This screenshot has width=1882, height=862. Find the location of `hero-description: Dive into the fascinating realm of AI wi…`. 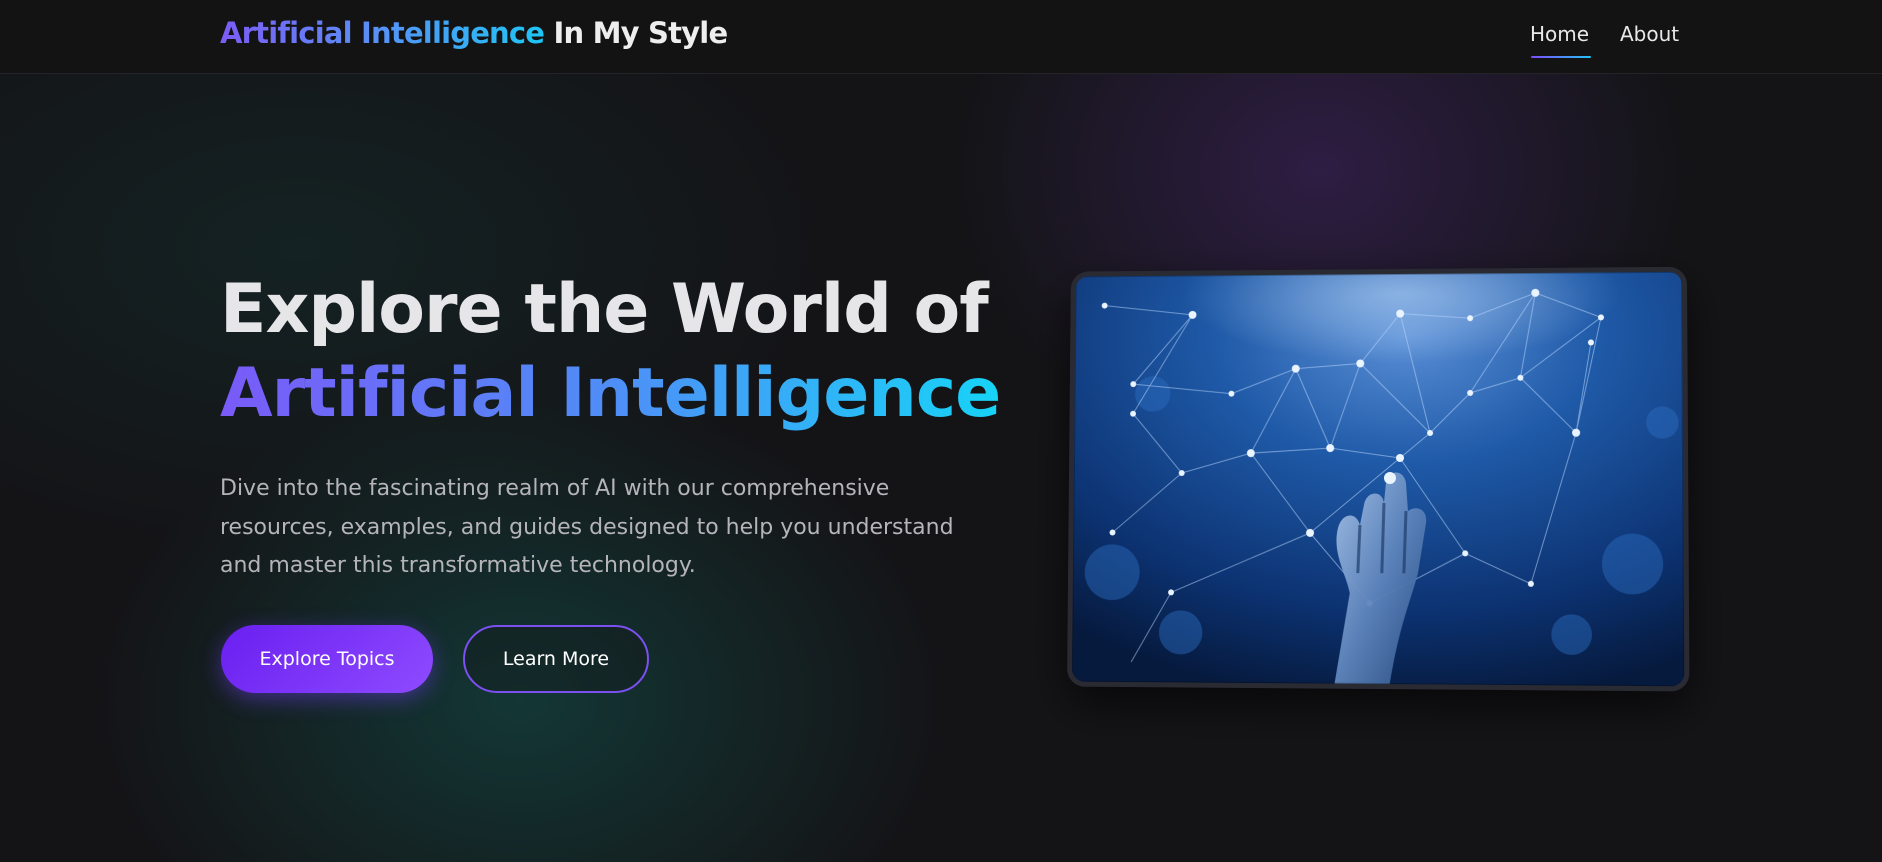

hero-description: Dive into the fascinating realm of AI wi… is located at coordinates (587, 527).